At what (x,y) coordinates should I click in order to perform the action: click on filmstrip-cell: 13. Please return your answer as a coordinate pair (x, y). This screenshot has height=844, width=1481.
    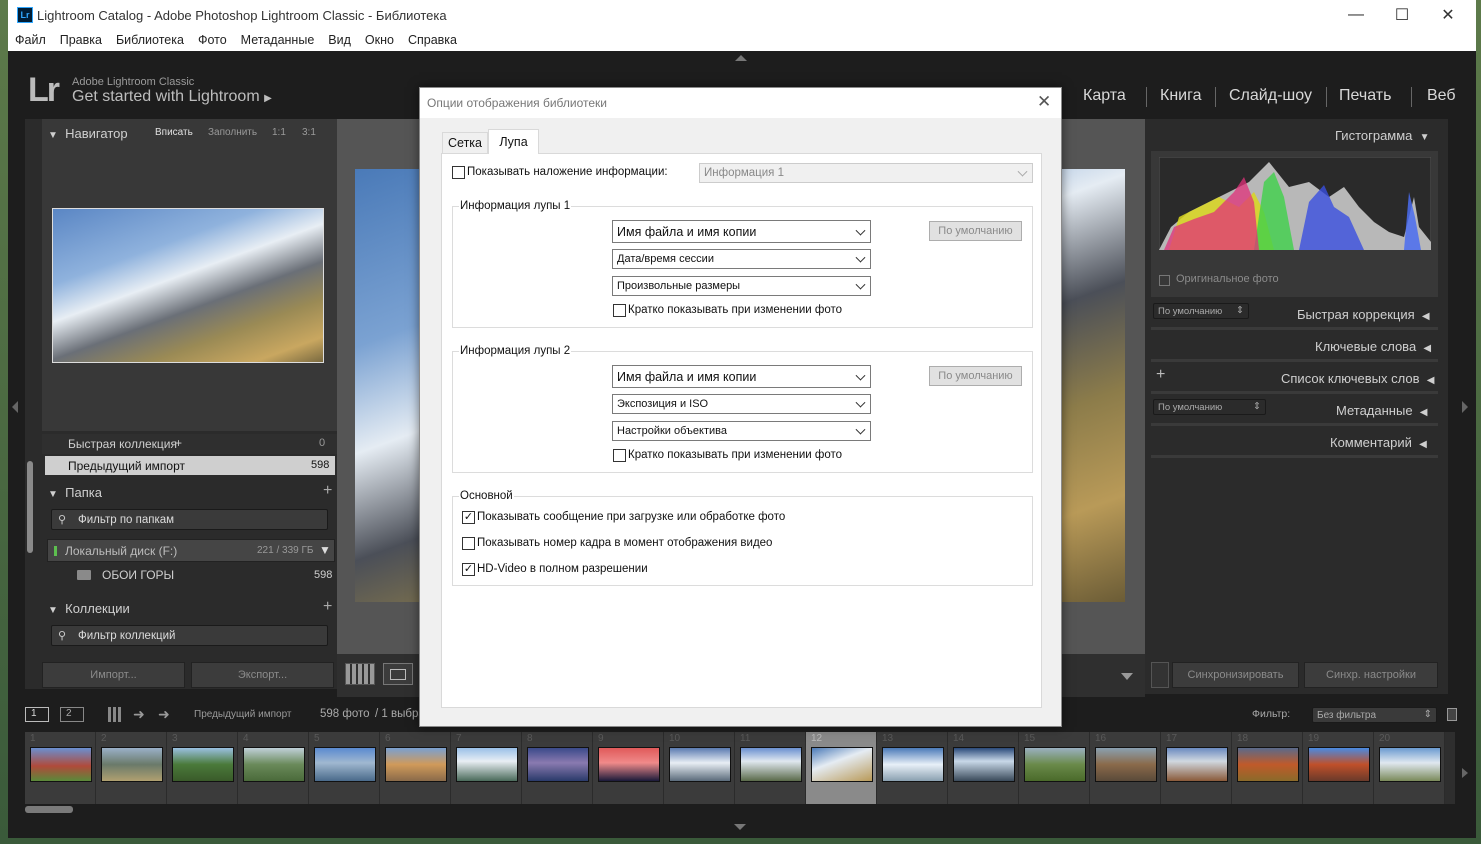
    Looking at the image, I should click on (912, 768).